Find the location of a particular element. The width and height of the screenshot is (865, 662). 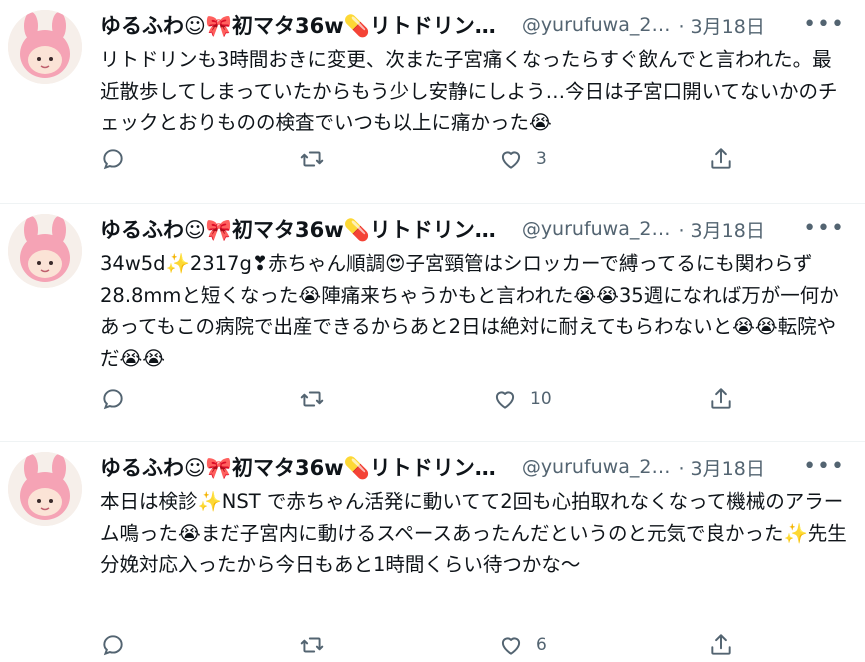

like-button: 10 is located at coordinates (522, 399).